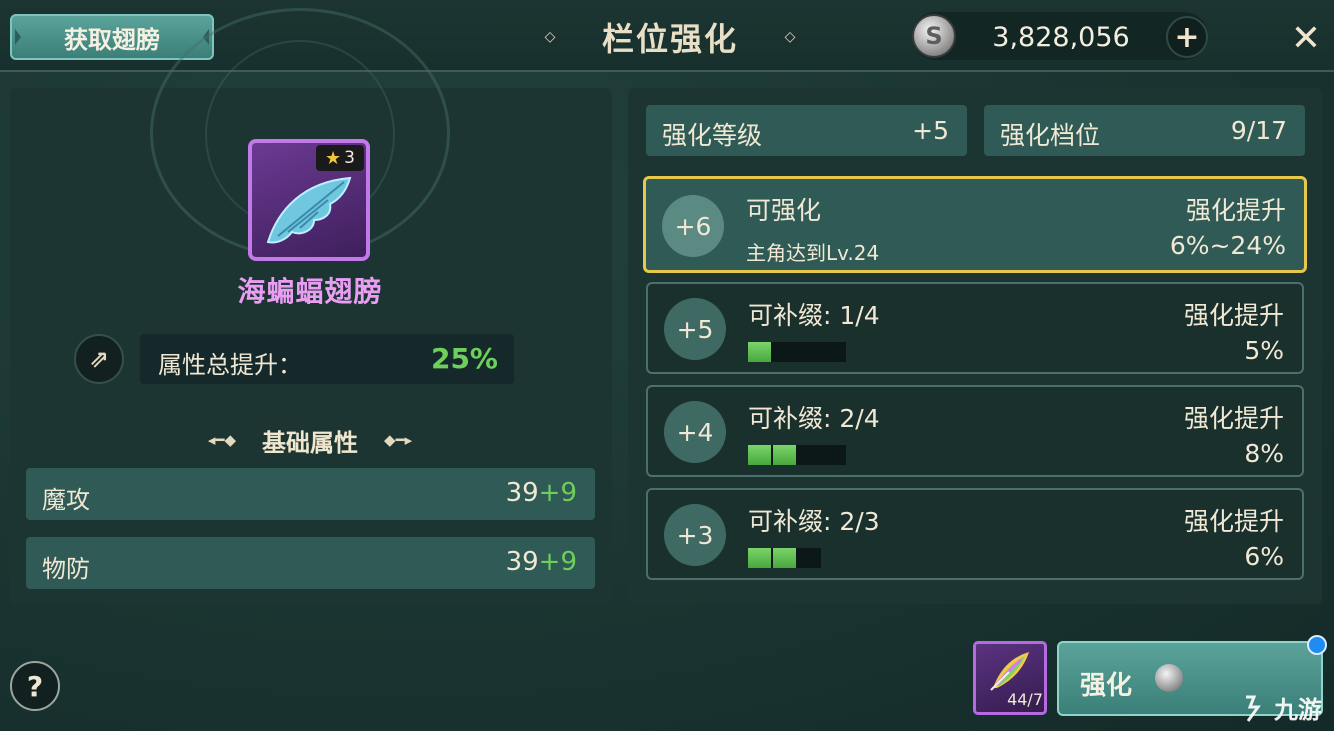 The height and width of the screenshot is (731, 1334). Describe the element at coordinates (550, 37) in the screenshot. I see `title-ornament-left-icon: ◇` at that location.